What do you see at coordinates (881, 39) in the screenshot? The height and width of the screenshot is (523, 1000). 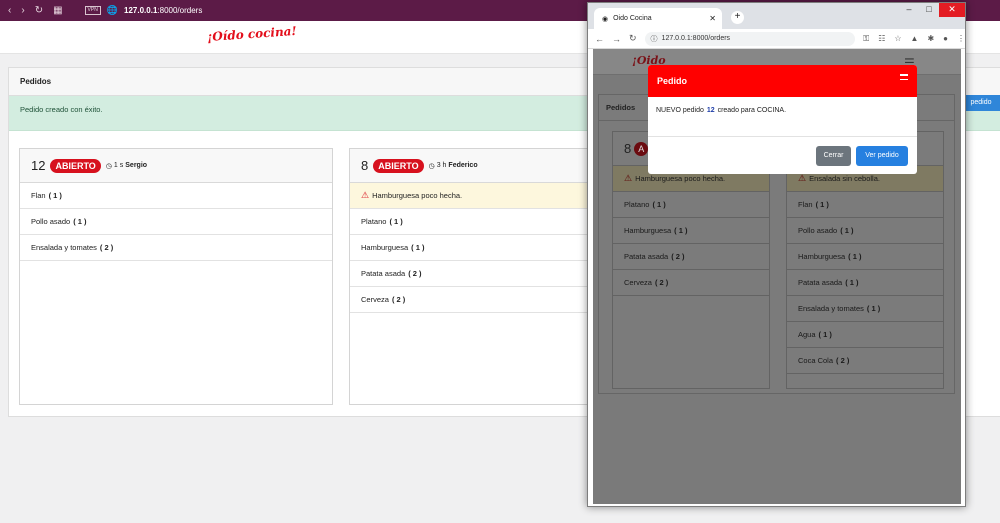 I see `translate-icon: ☷` at bounding box center [881, 39].